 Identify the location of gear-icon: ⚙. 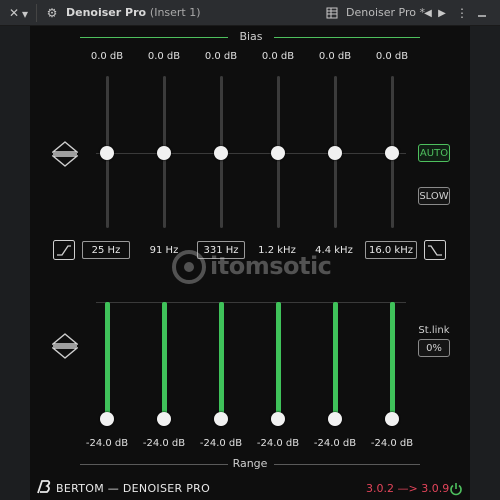
(52, 13).